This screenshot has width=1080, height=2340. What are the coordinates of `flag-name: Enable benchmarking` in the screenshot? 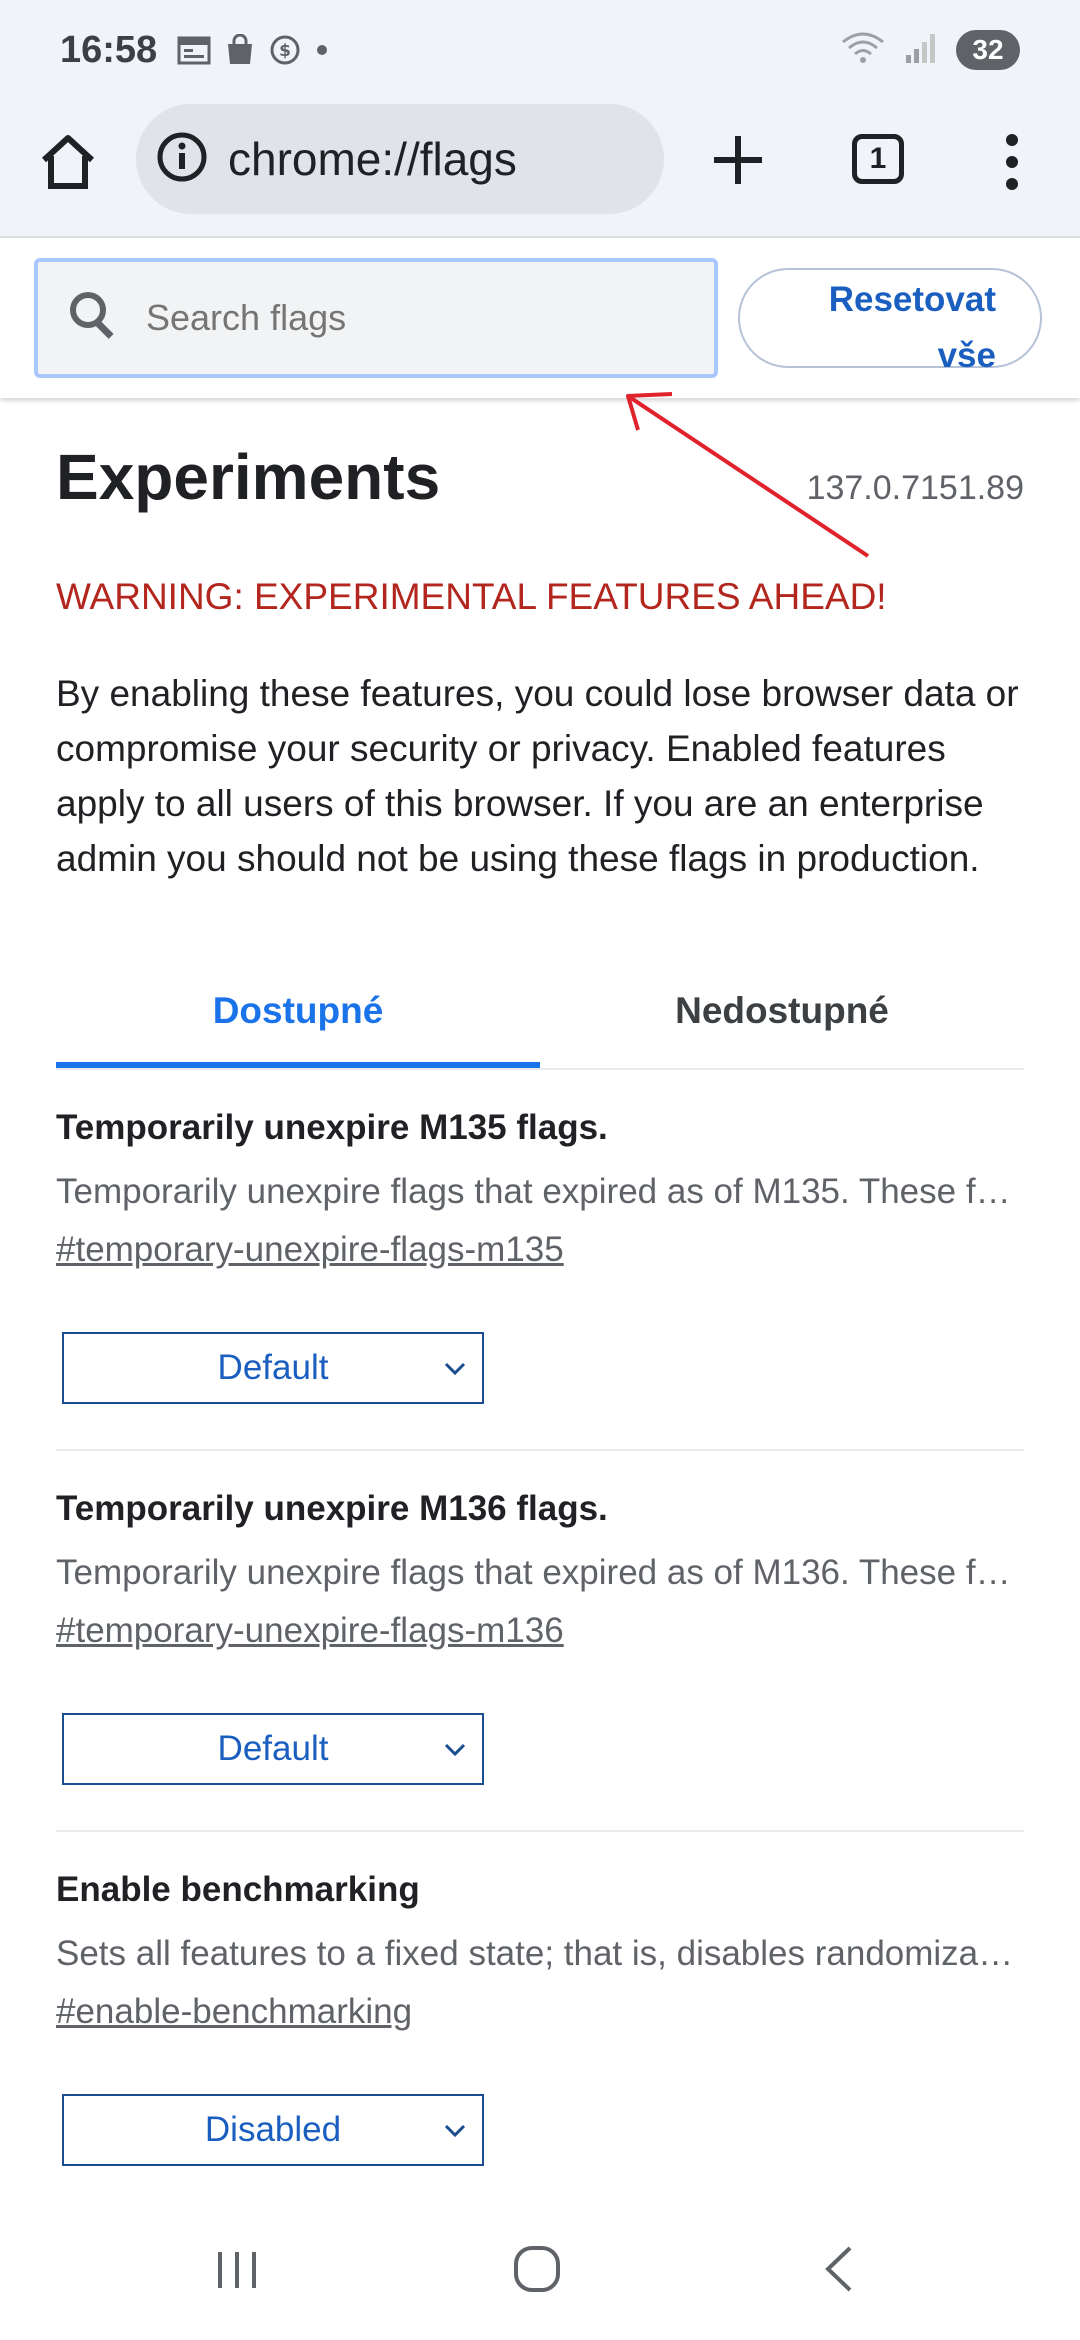 It's located at (238, 1889).